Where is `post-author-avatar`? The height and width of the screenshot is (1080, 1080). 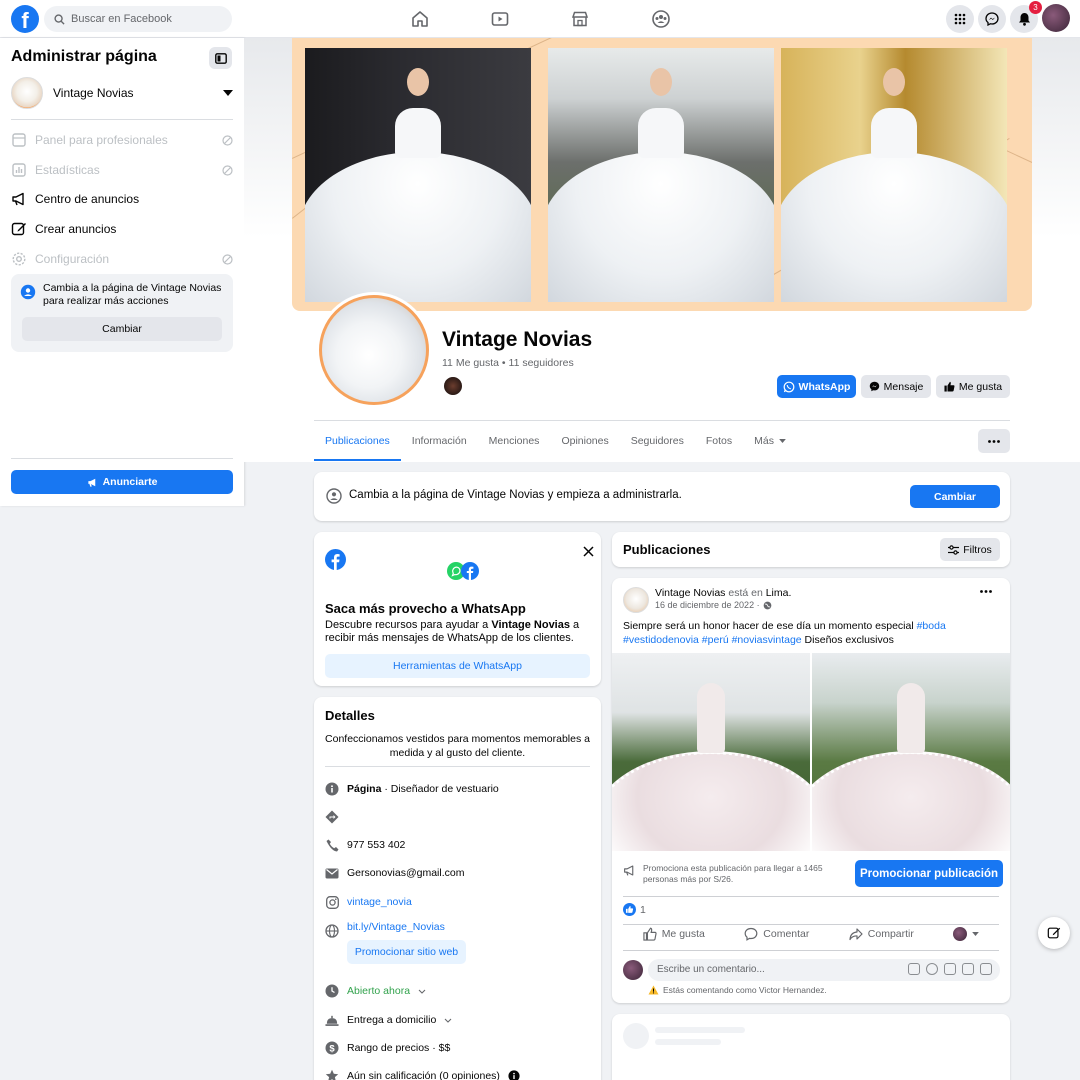
post-author-avatar is located at coordinates (636, 600).